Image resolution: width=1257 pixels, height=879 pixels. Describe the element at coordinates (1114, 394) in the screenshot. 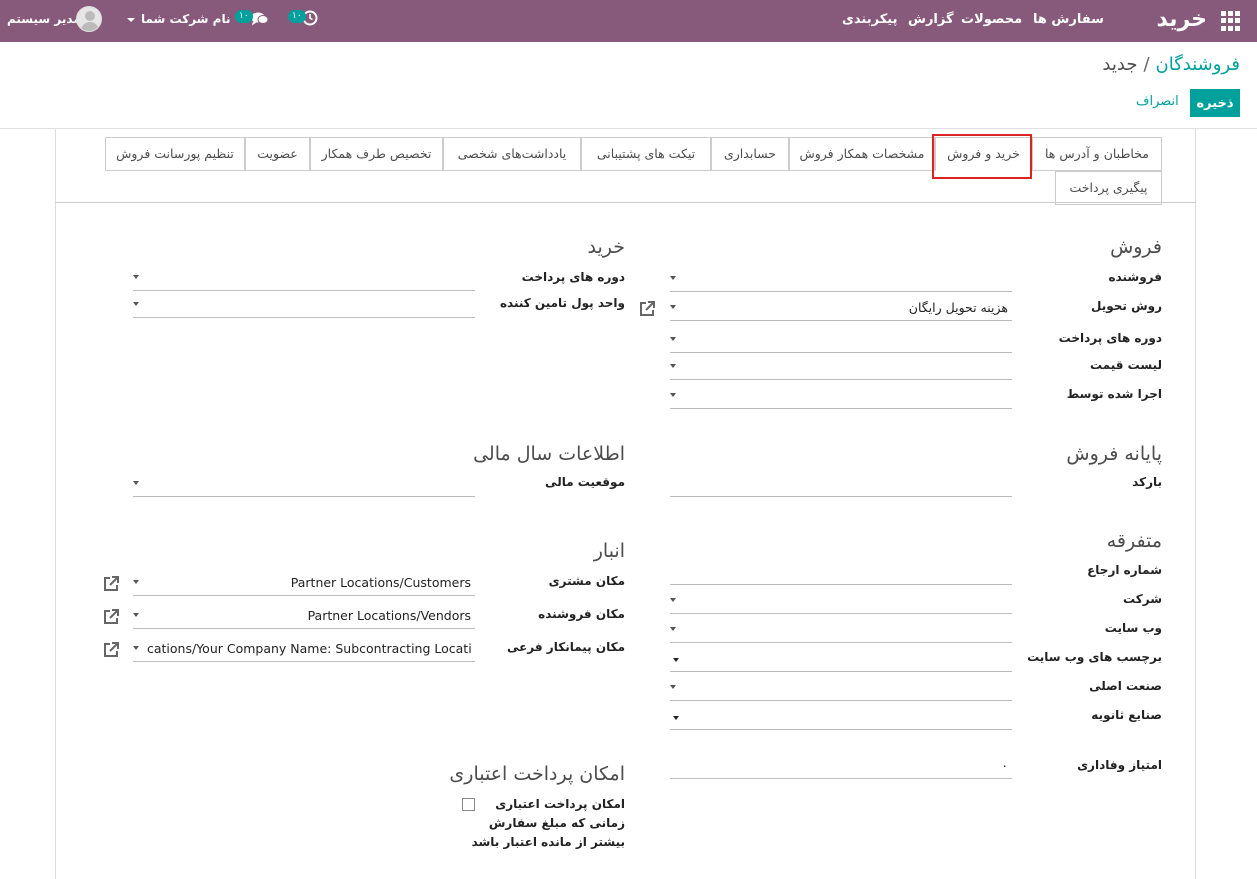

I see `executed-by-label: اجرا شده توسط` at that location.